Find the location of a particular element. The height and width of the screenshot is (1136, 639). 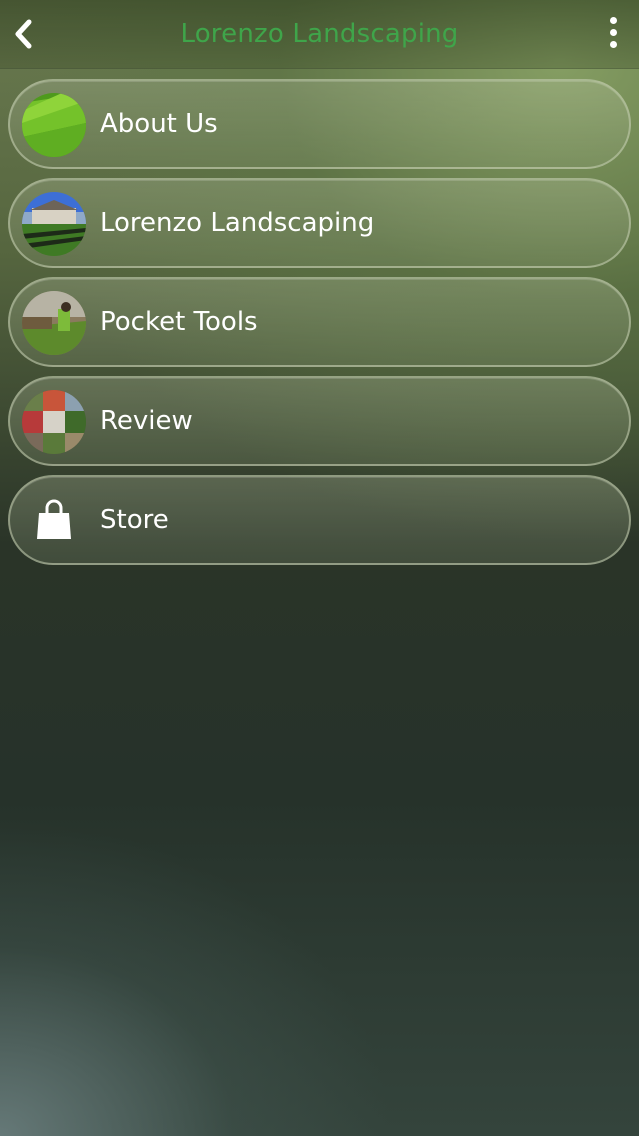

menu-item-label: Pocket Tools is located at coordinates (179, 322).